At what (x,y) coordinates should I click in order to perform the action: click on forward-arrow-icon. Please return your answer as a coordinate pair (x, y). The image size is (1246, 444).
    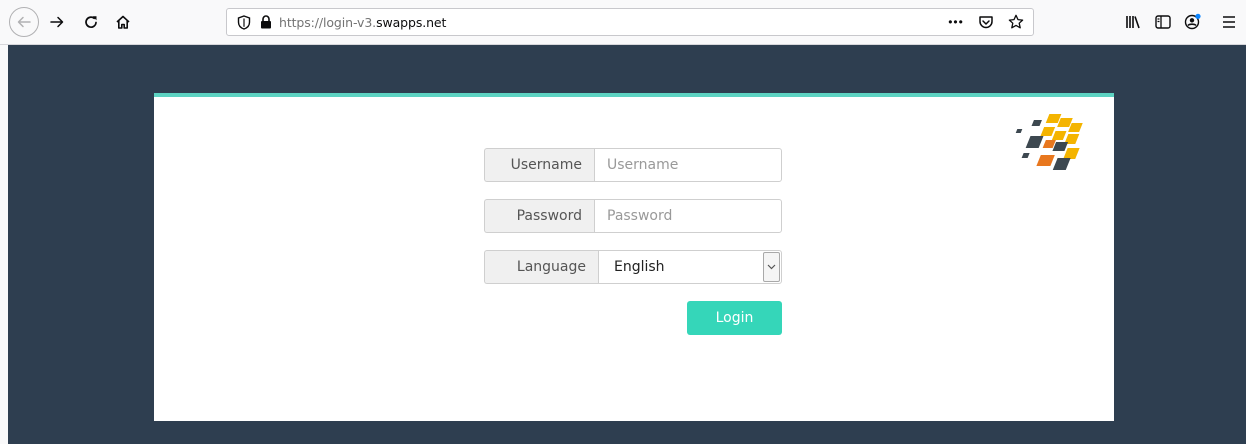
    Looking at the image, I should click on (57, 22).